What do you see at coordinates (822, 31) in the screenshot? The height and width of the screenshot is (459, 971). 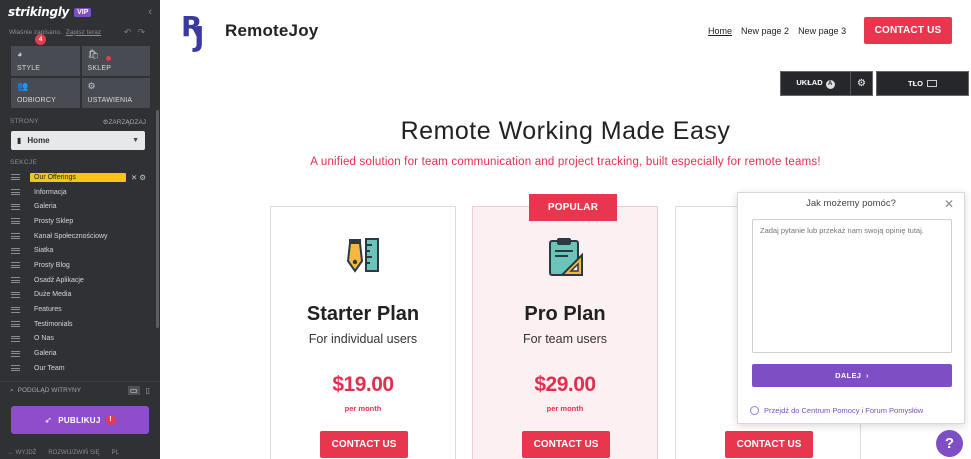 I see `nav-page-3: New page 3` at bounding box center [822, 31].